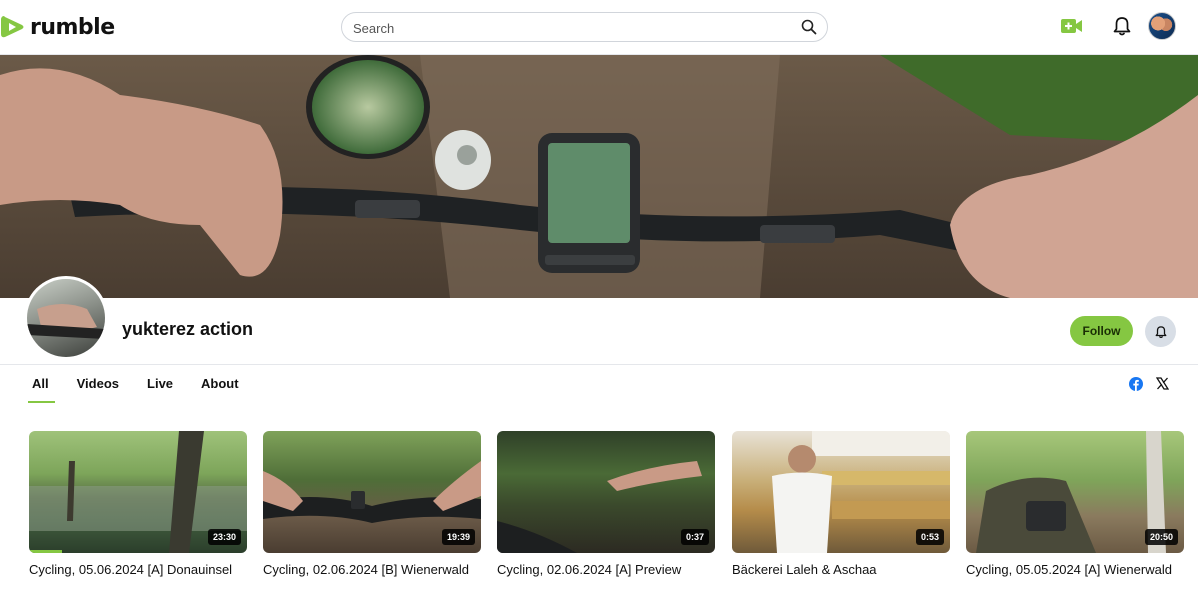 The image size is (1198, 594). Describe the element at coordinates (144, 384) in the screenshot. I see `channel-tabs: All Videos Live About` at that location.